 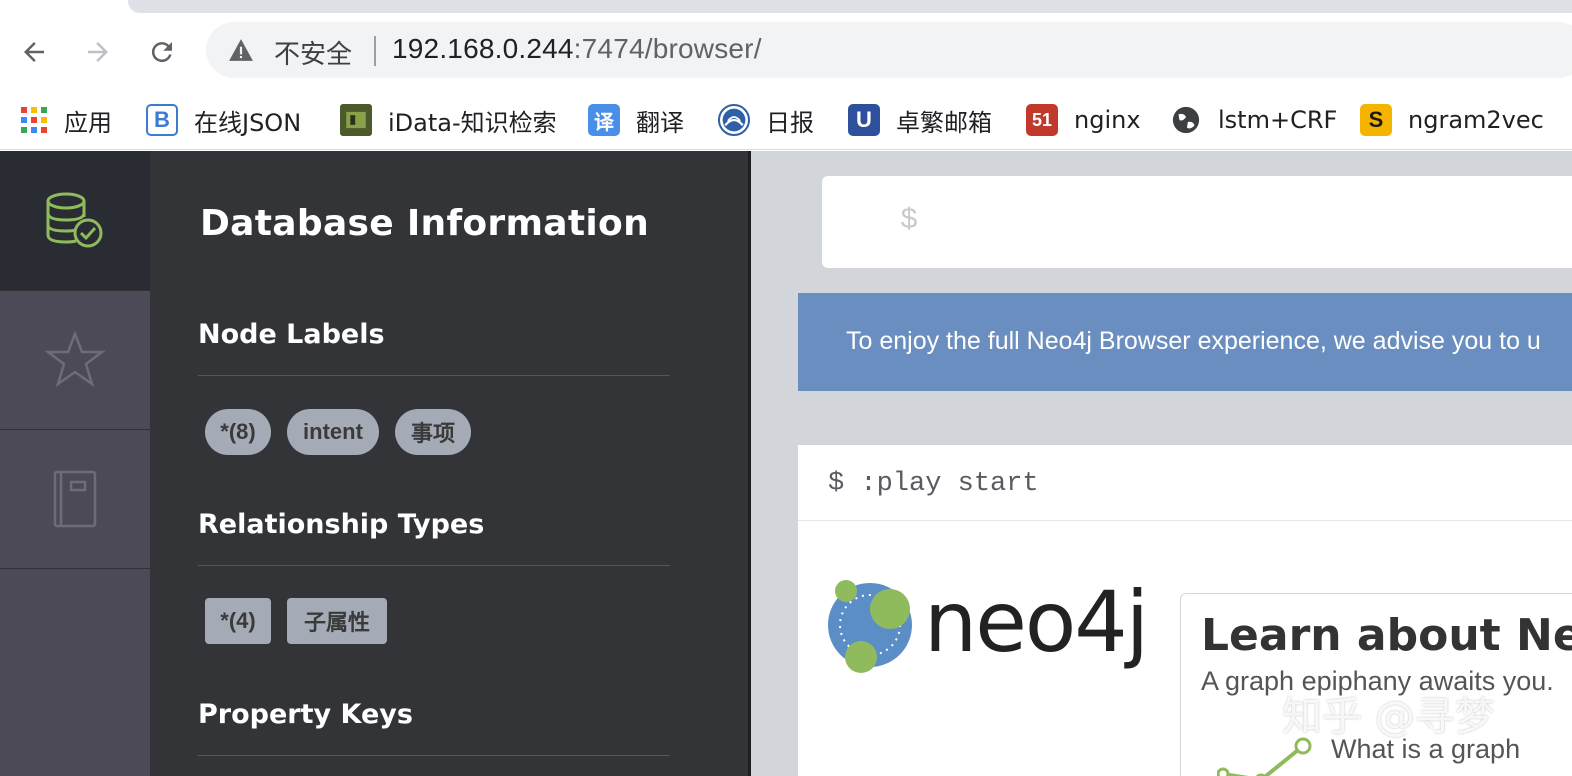 I want to click on bookmark-label: 在线JSON, so click(x=248, y=122).